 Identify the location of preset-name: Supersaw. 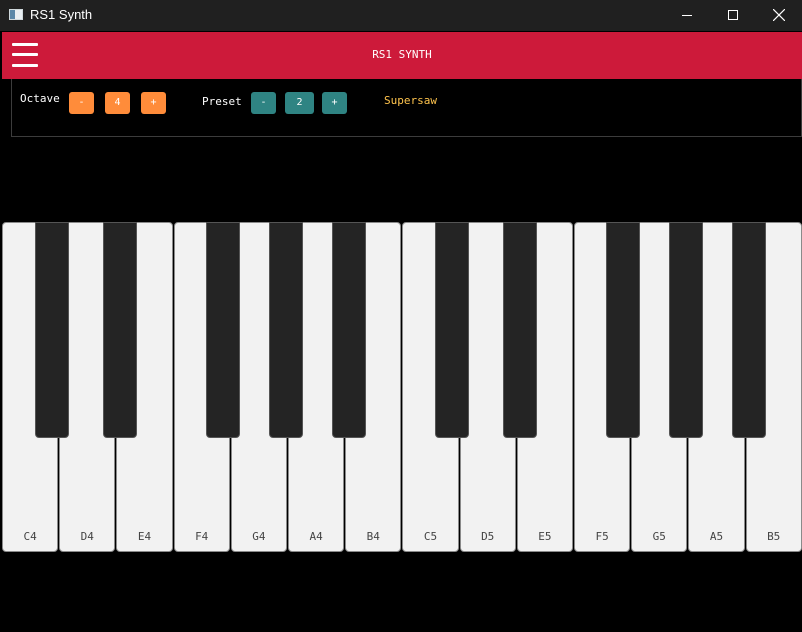
(410, 100).